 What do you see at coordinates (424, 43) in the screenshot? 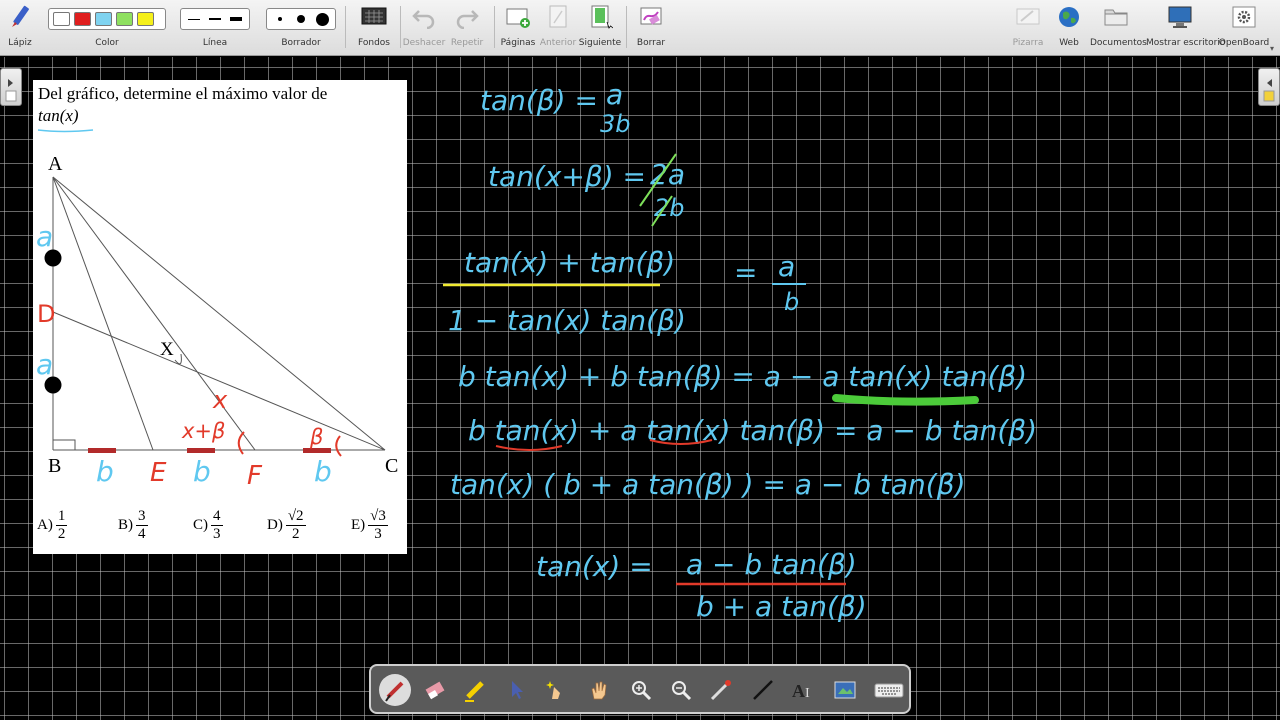
I see `undo-label: Deshacer` at bounding box center [424, 43].